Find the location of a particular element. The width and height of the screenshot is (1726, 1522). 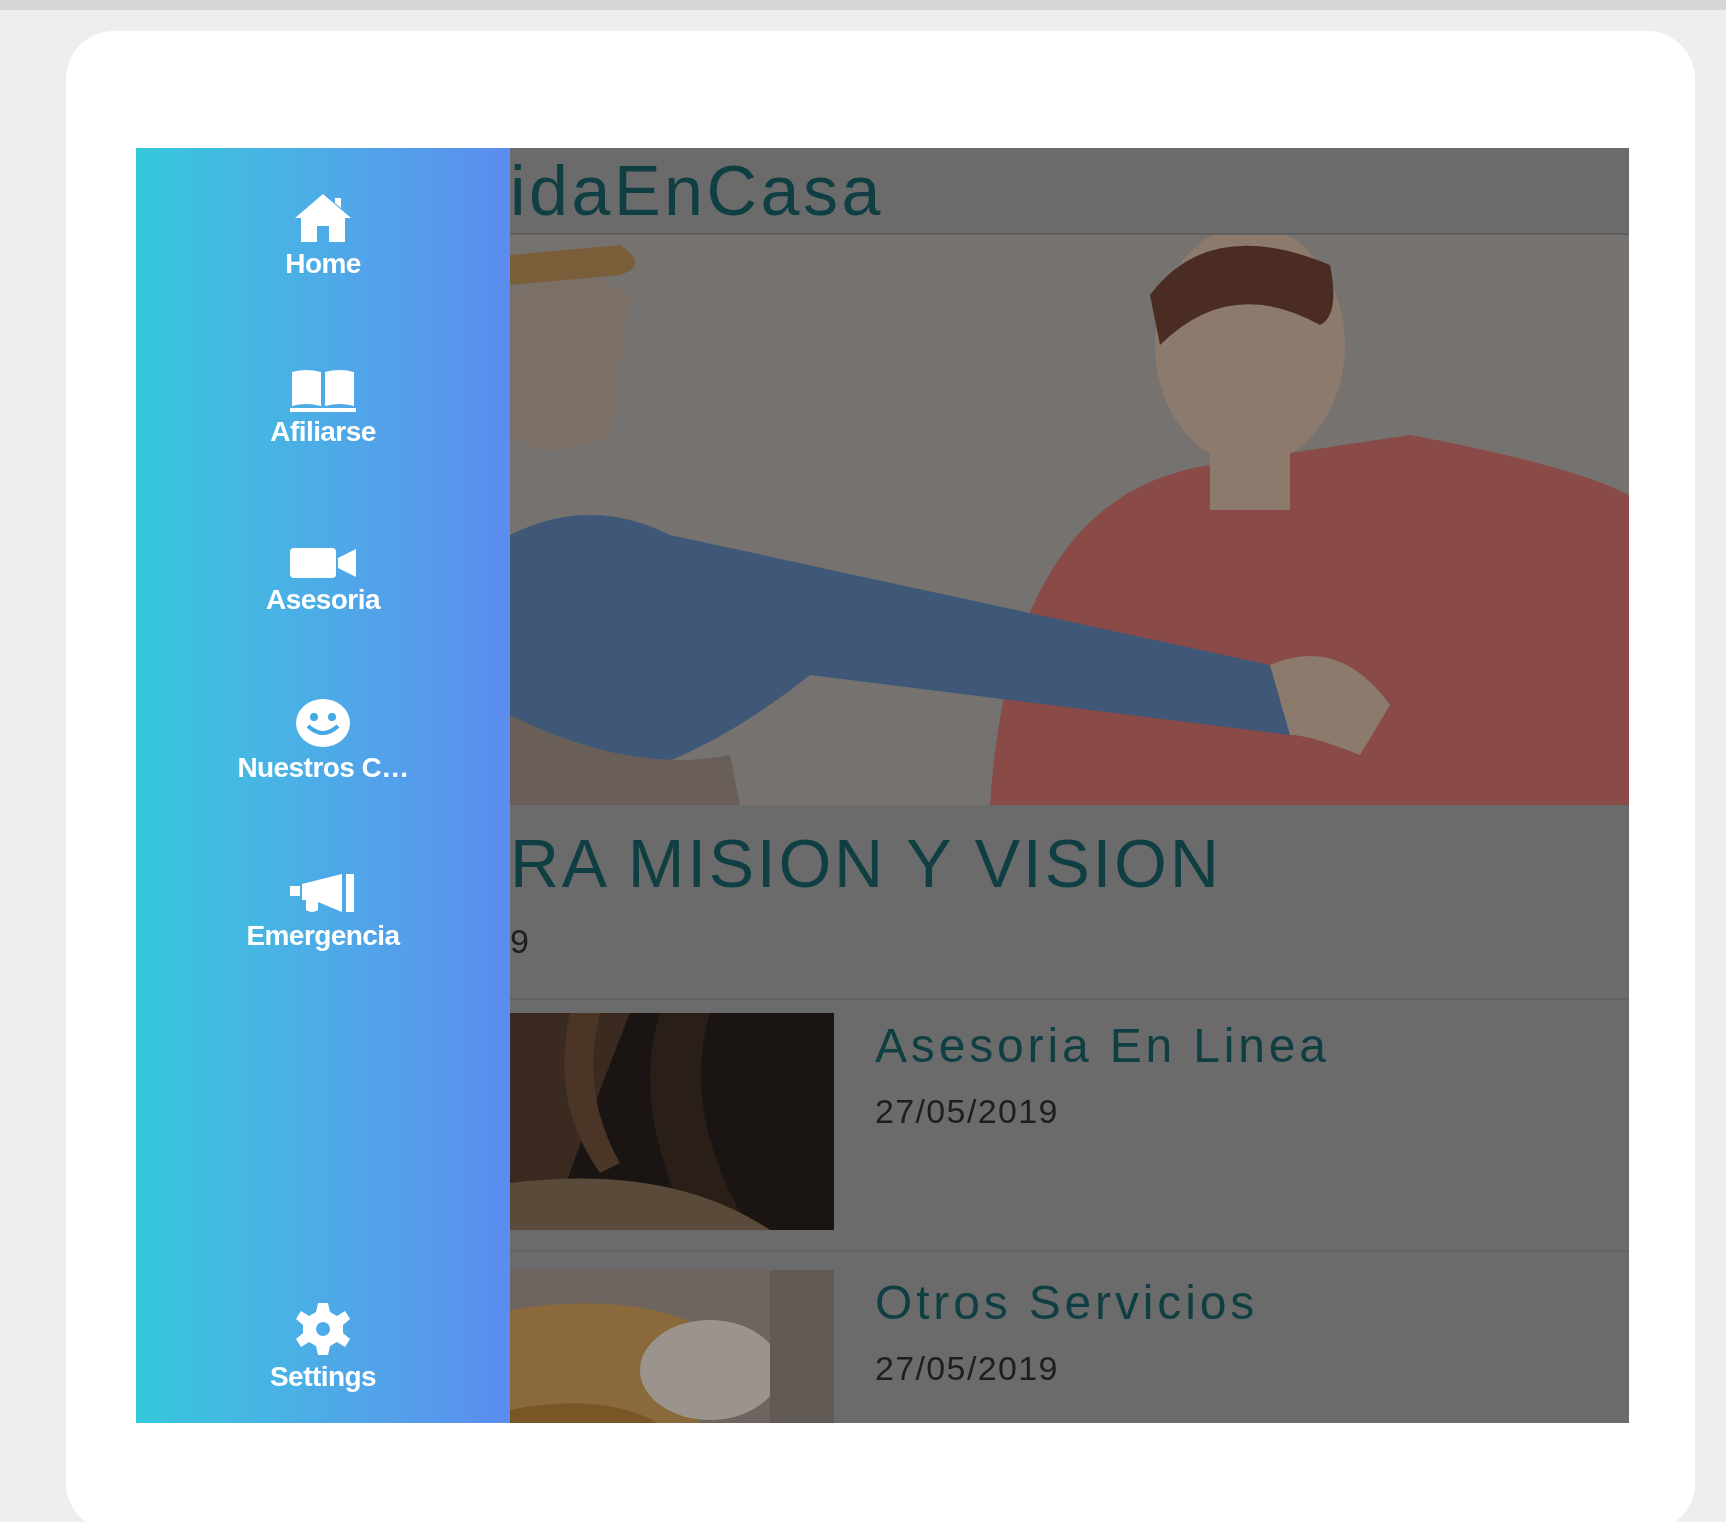

post-title: Otros Servicios is located at coordinates (1066, 1303).